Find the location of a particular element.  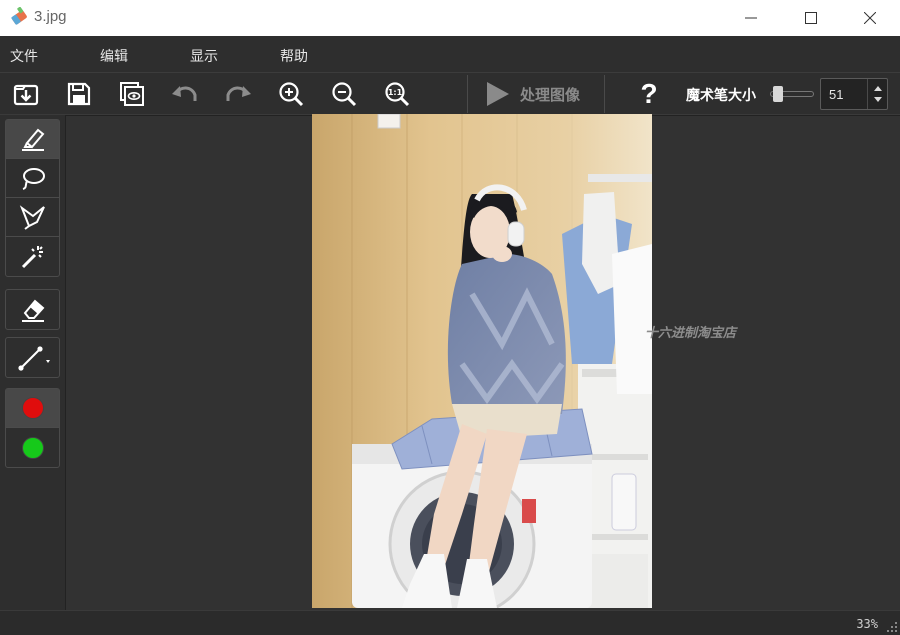

zoom-actual-button: 1:1 is located at coordinates (397, 94).